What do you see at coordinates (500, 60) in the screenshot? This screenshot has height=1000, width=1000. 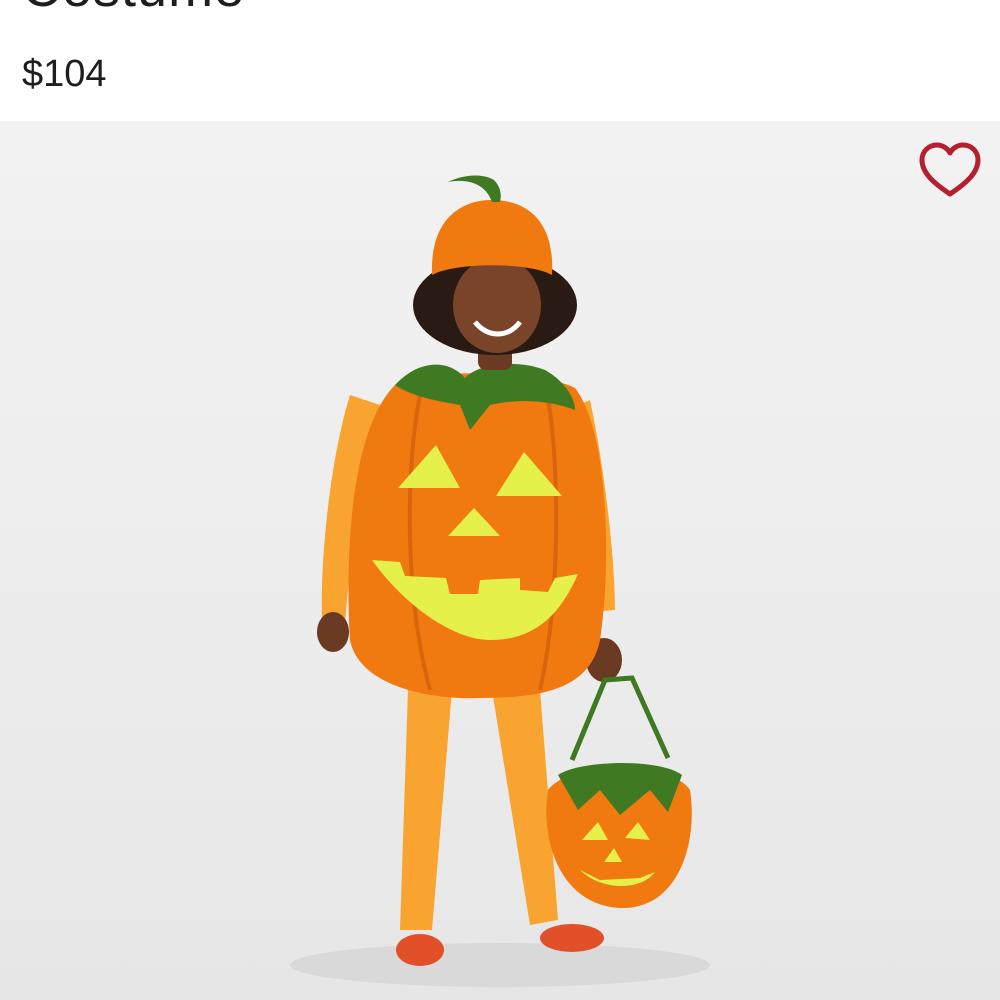 I see `product-header: Costume $104` at bounding box center [500, 60].